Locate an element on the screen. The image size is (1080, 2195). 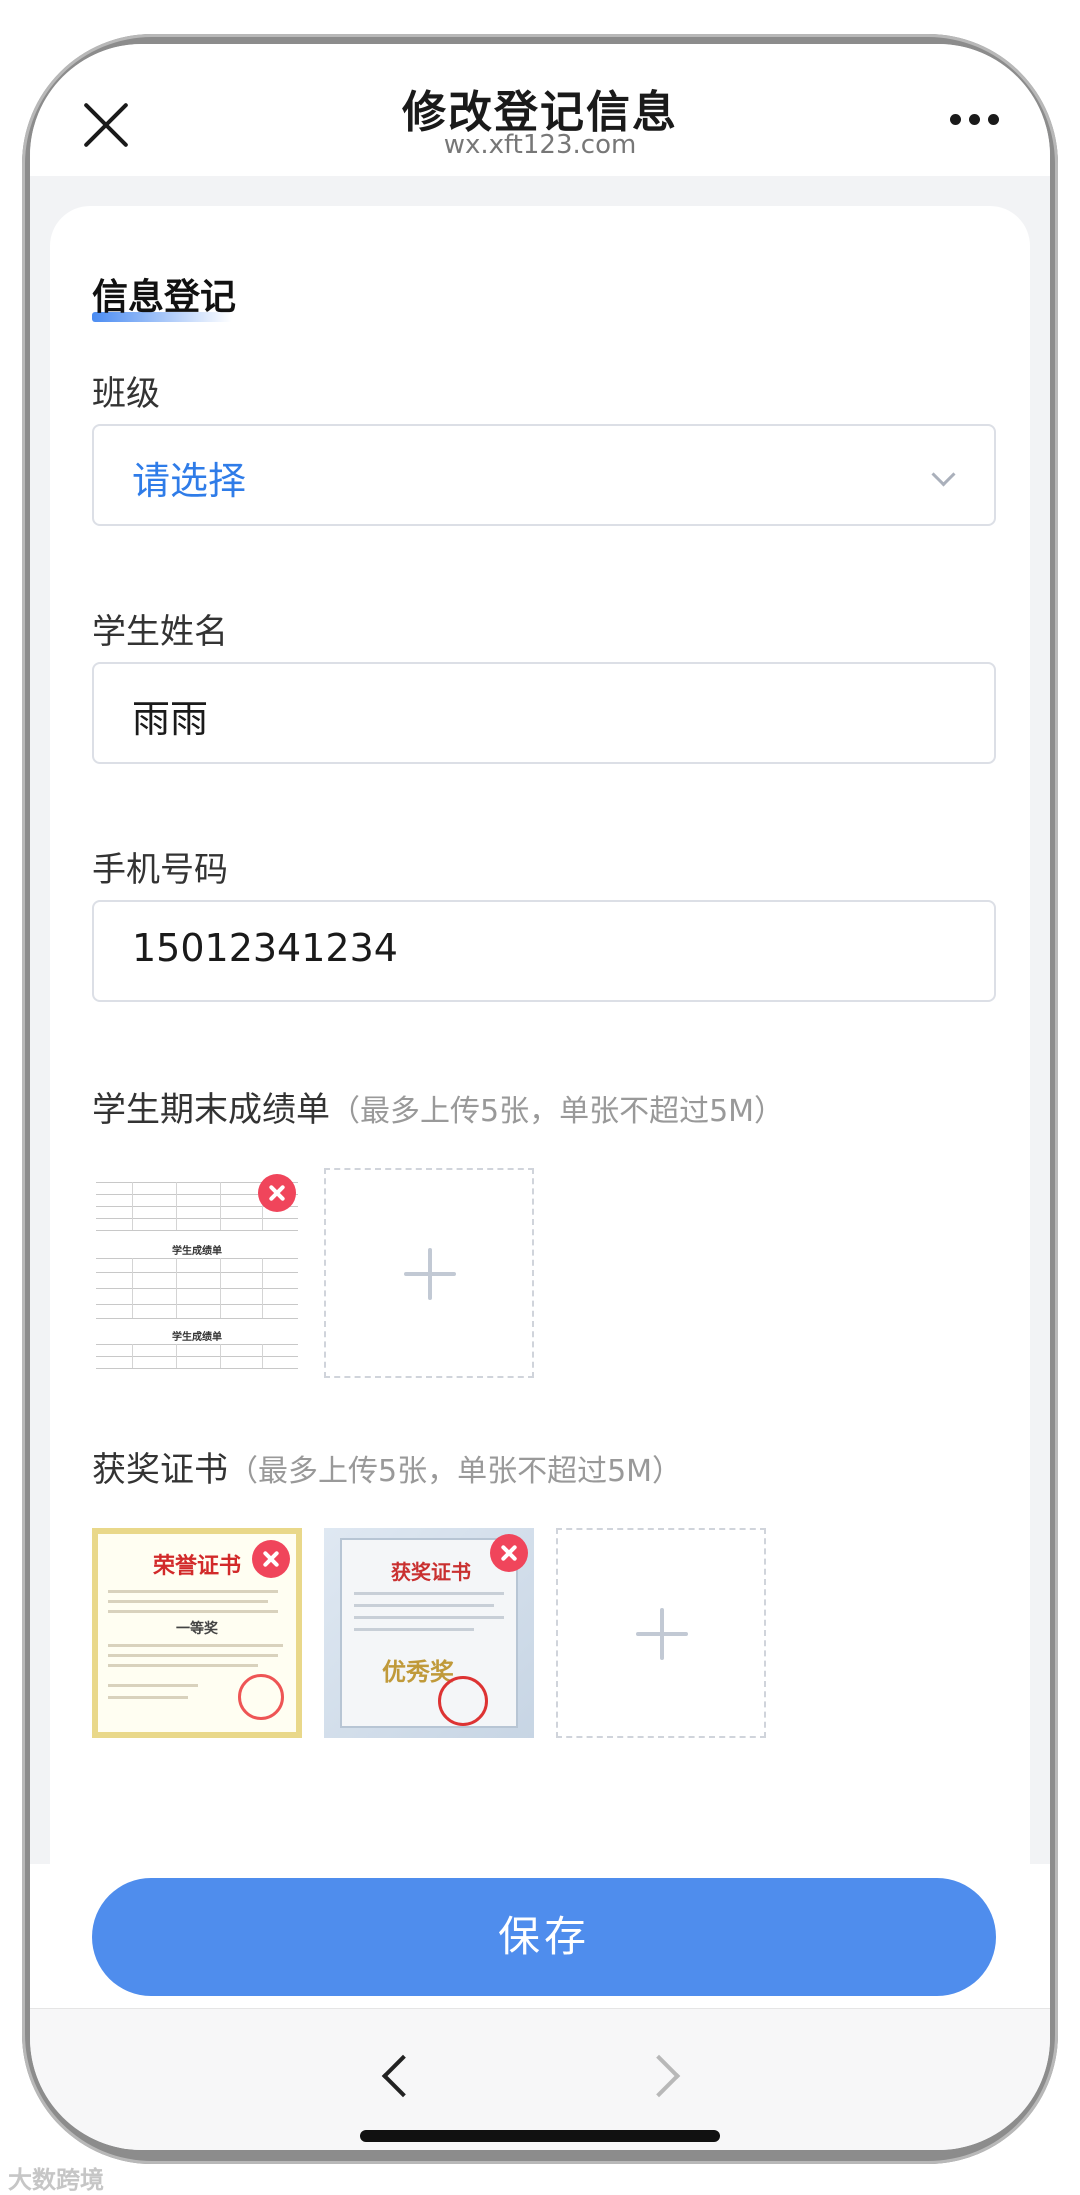
transcript-label: 学生期末成绩单（最多上传5张，单张不超过5M） is located at coordinates (438, 1106).